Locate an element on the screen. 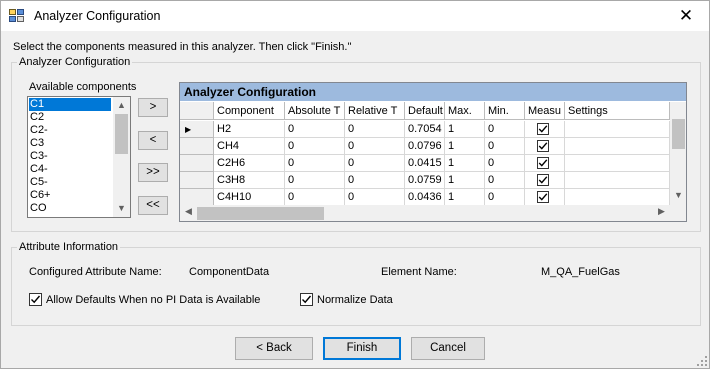  back-button: < Back is located at coordinates (274, 348).